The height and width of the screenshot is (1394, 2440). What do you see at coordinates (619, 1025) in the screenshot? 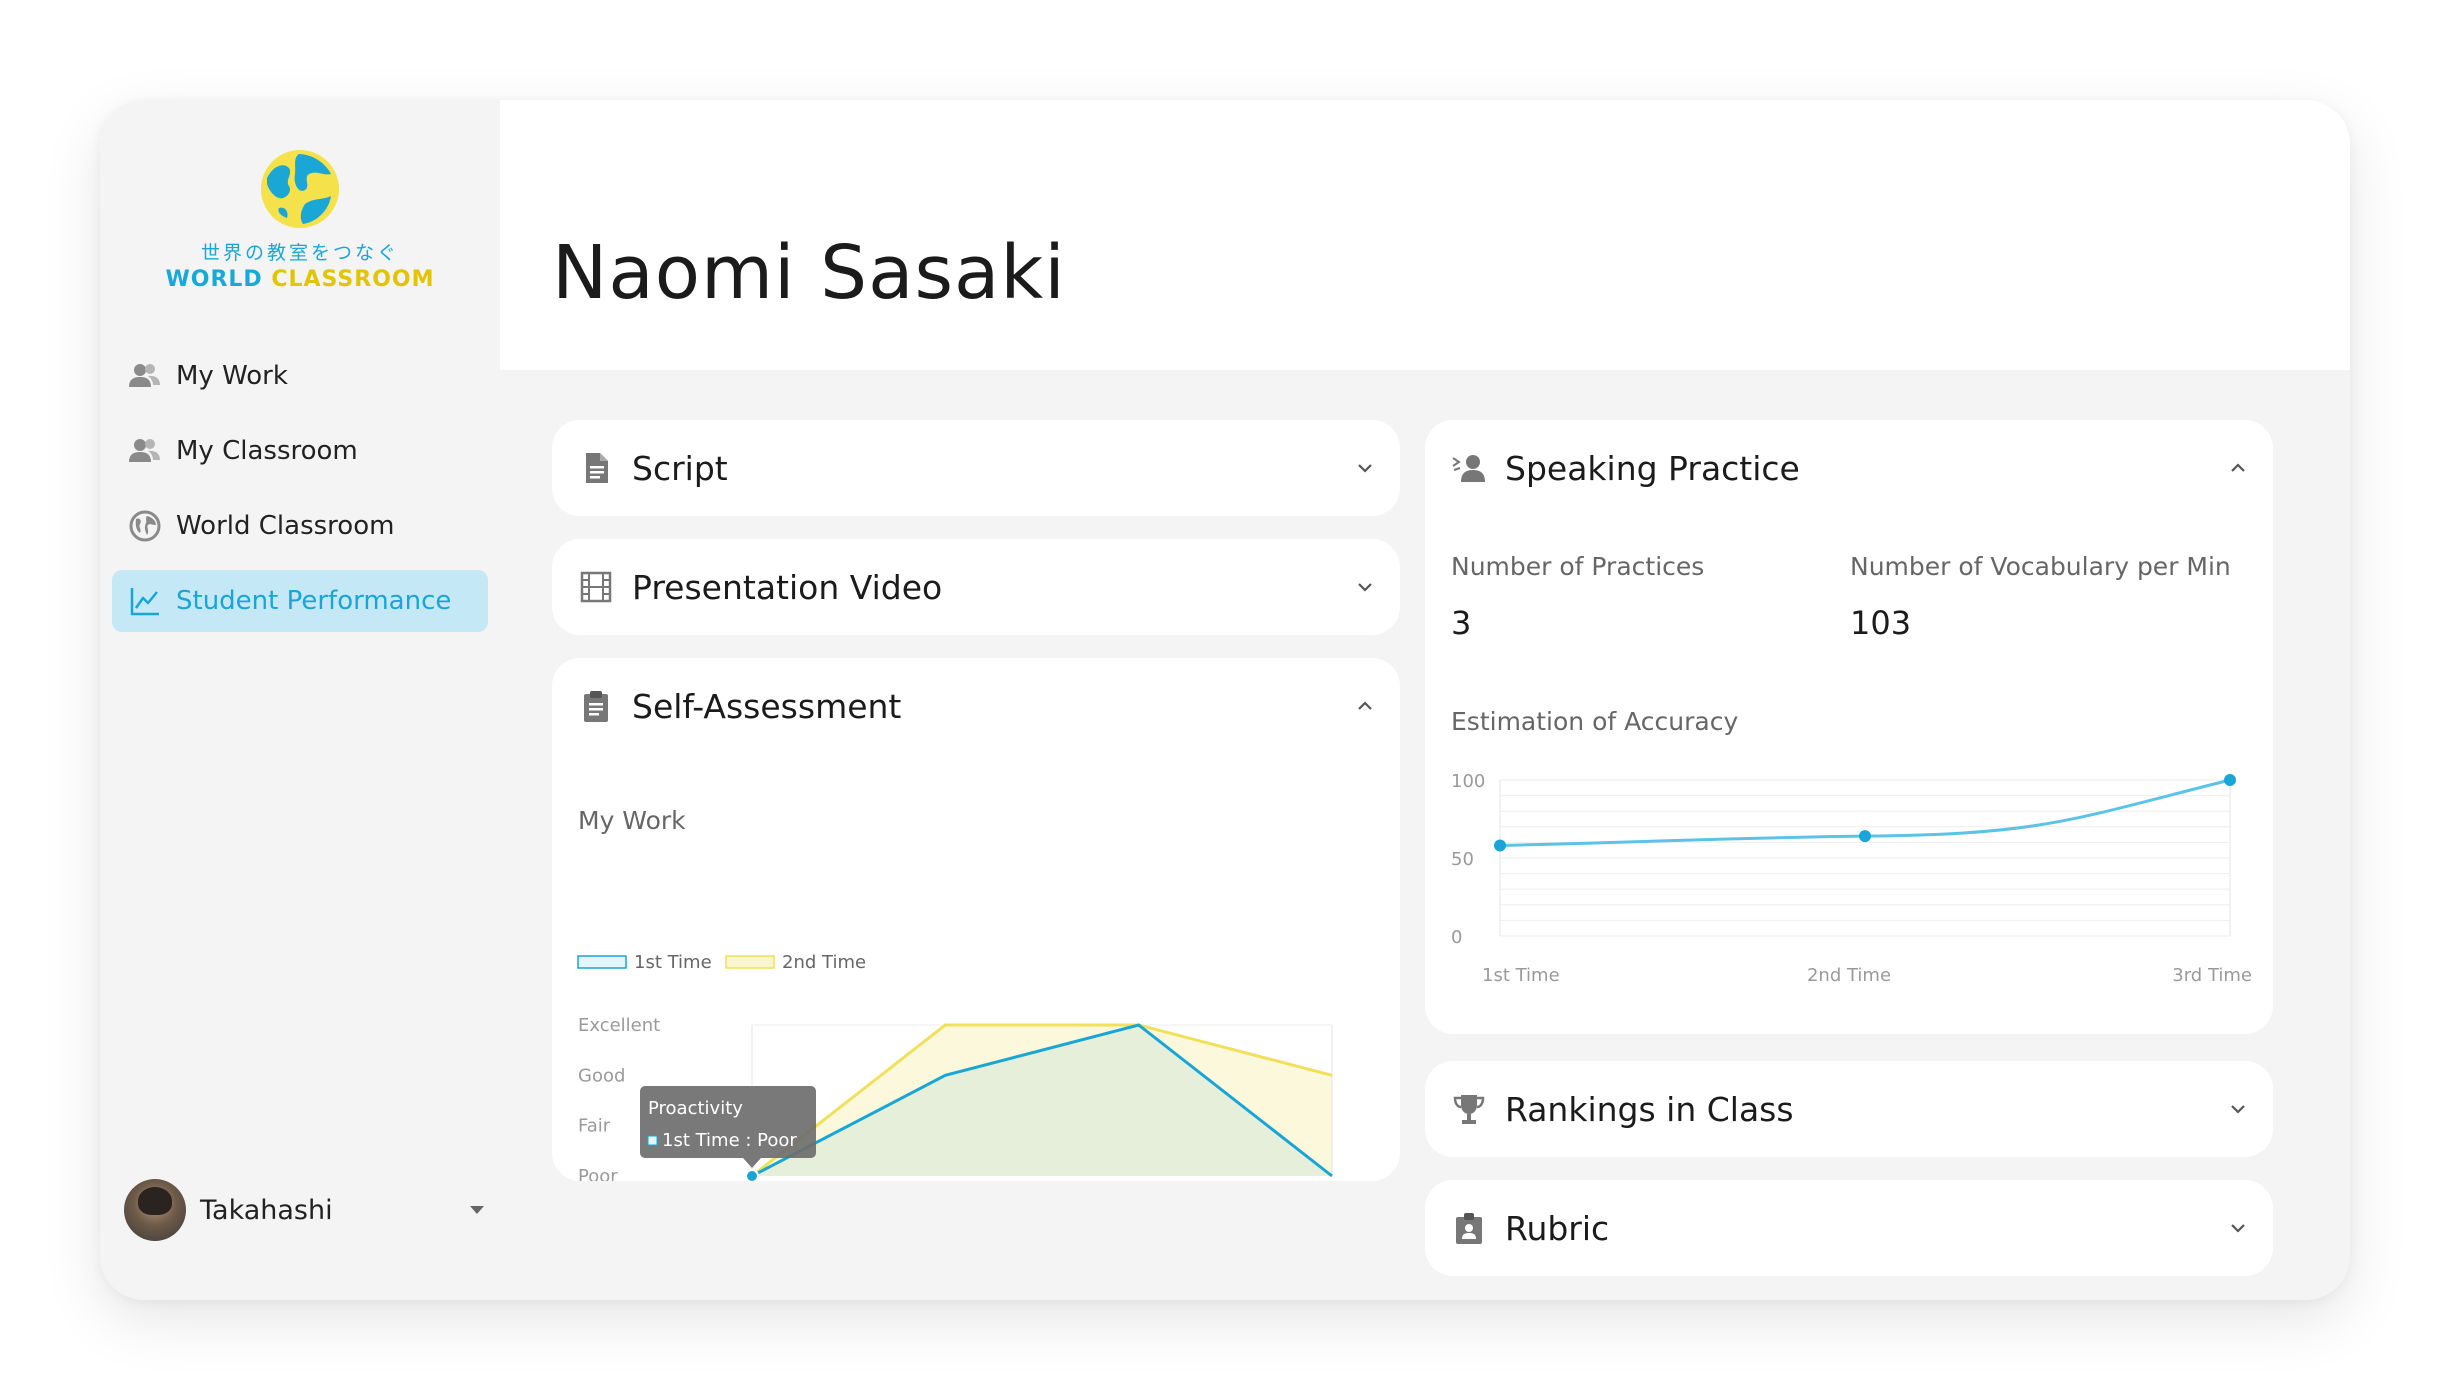
I see `y-tick-label: Excellent` at bounding box center [619, 1025].